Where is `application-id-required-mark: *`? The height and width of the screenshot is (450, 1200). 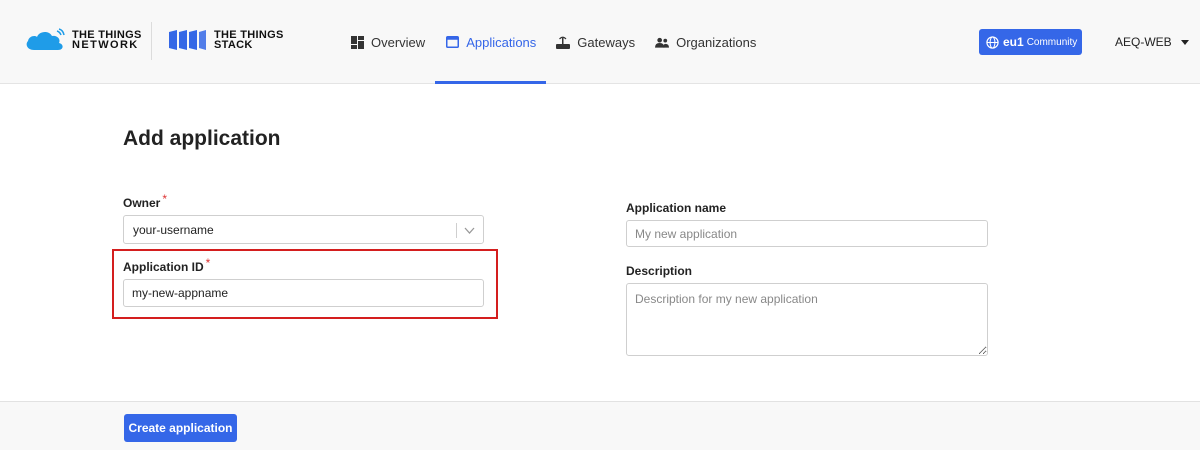
application-id-required-mark: * is located at coordinates (208, 263).